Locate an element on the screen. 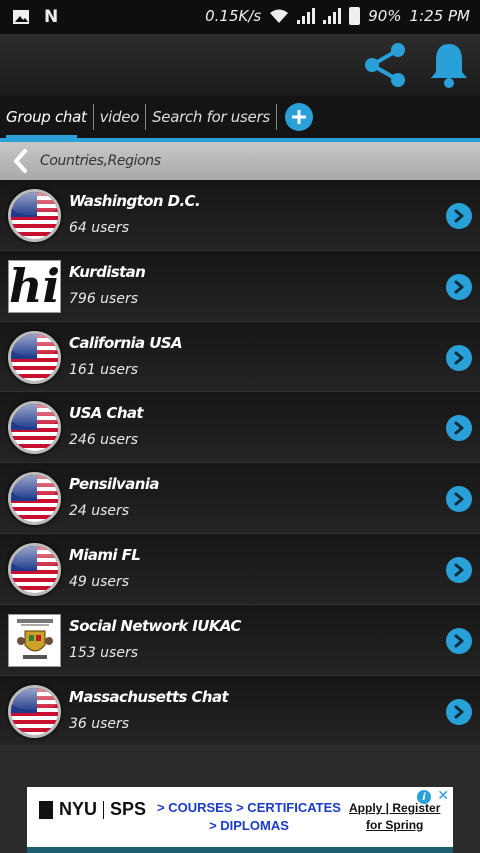 This screenshot has width=480, height=853. chevron-left-icon is located at coordinates (20, 161).